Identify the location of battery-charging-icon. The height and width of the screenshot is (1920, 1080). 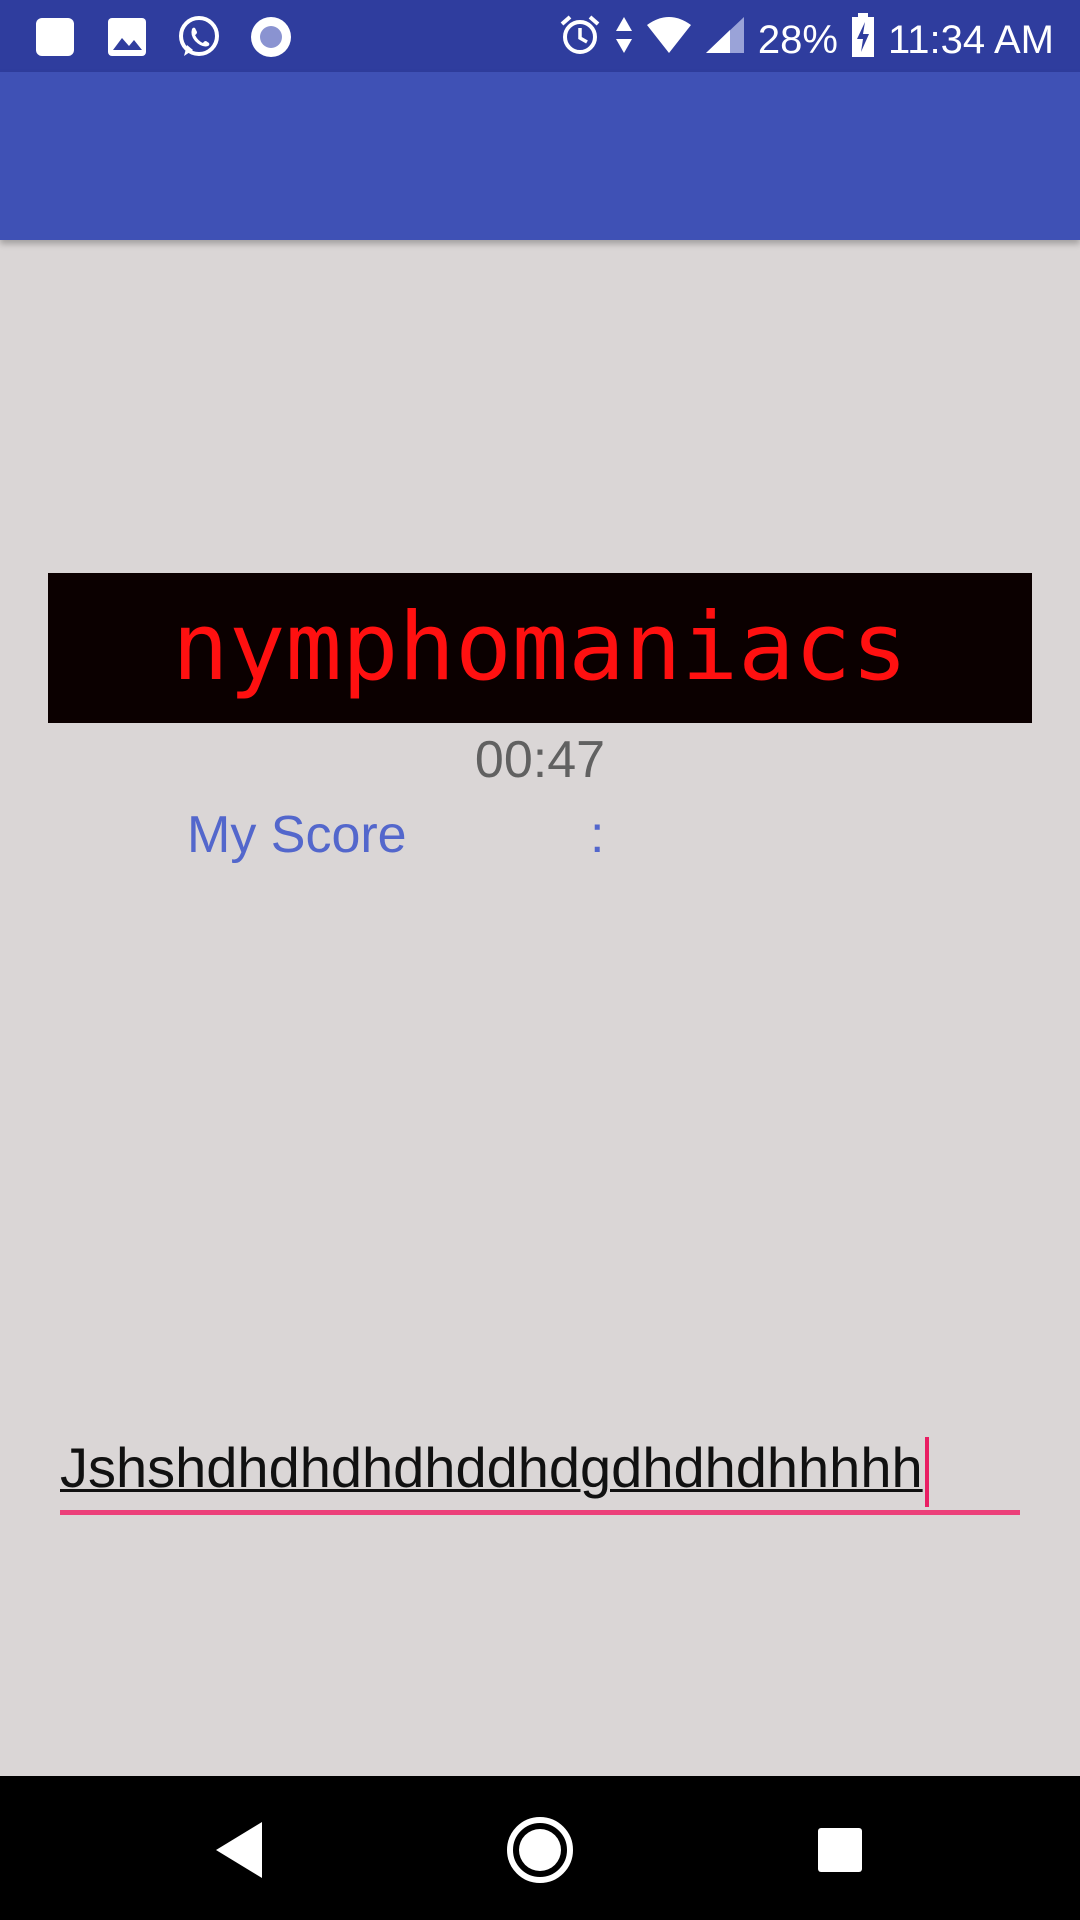
(863, 40).